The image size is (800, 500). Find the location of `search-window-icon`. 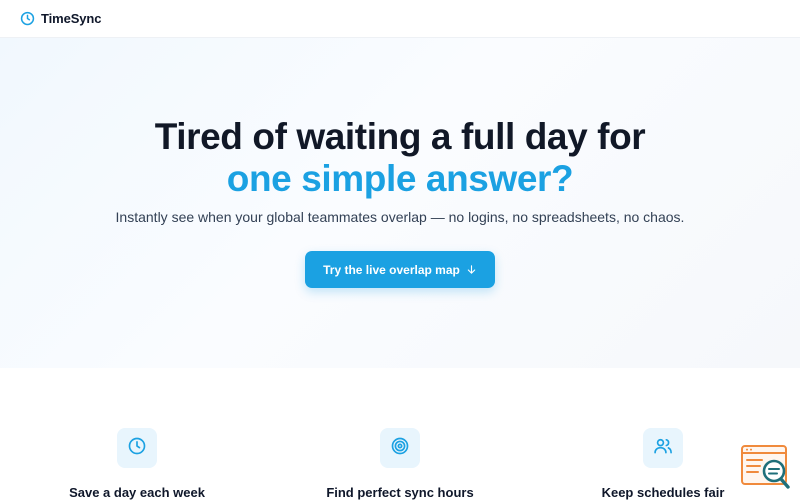

search-window-icon is located at coordinates (765, 467).